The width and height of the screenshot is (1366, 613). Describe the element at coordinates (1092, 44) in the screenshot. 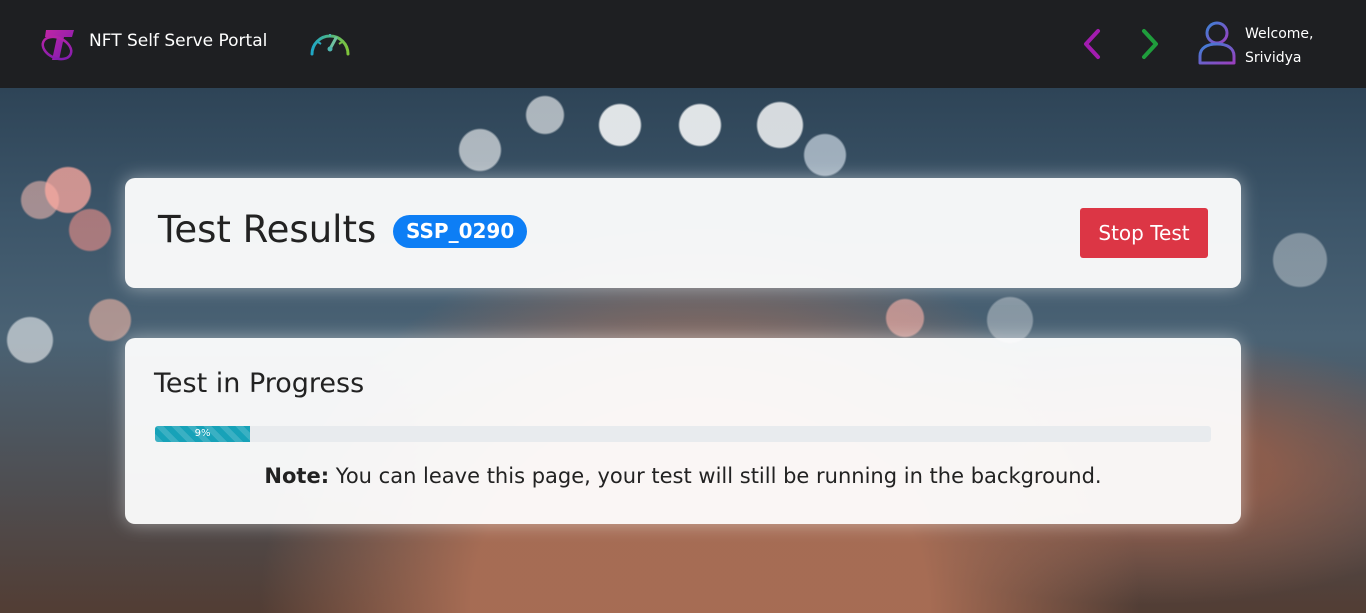

I see `chevron-left-icon` at that location.